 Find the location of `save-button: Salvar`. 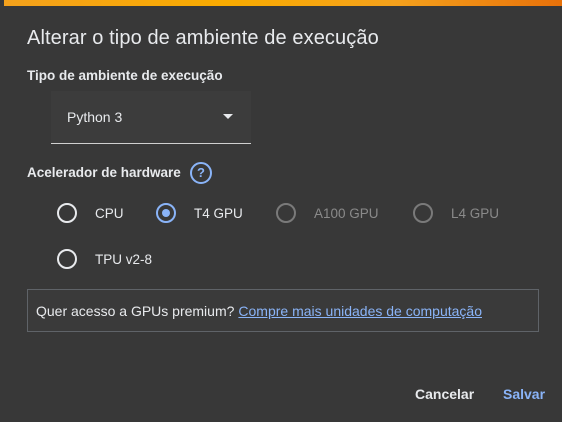

save-button: Salvar is located at coordinates (524, 394).